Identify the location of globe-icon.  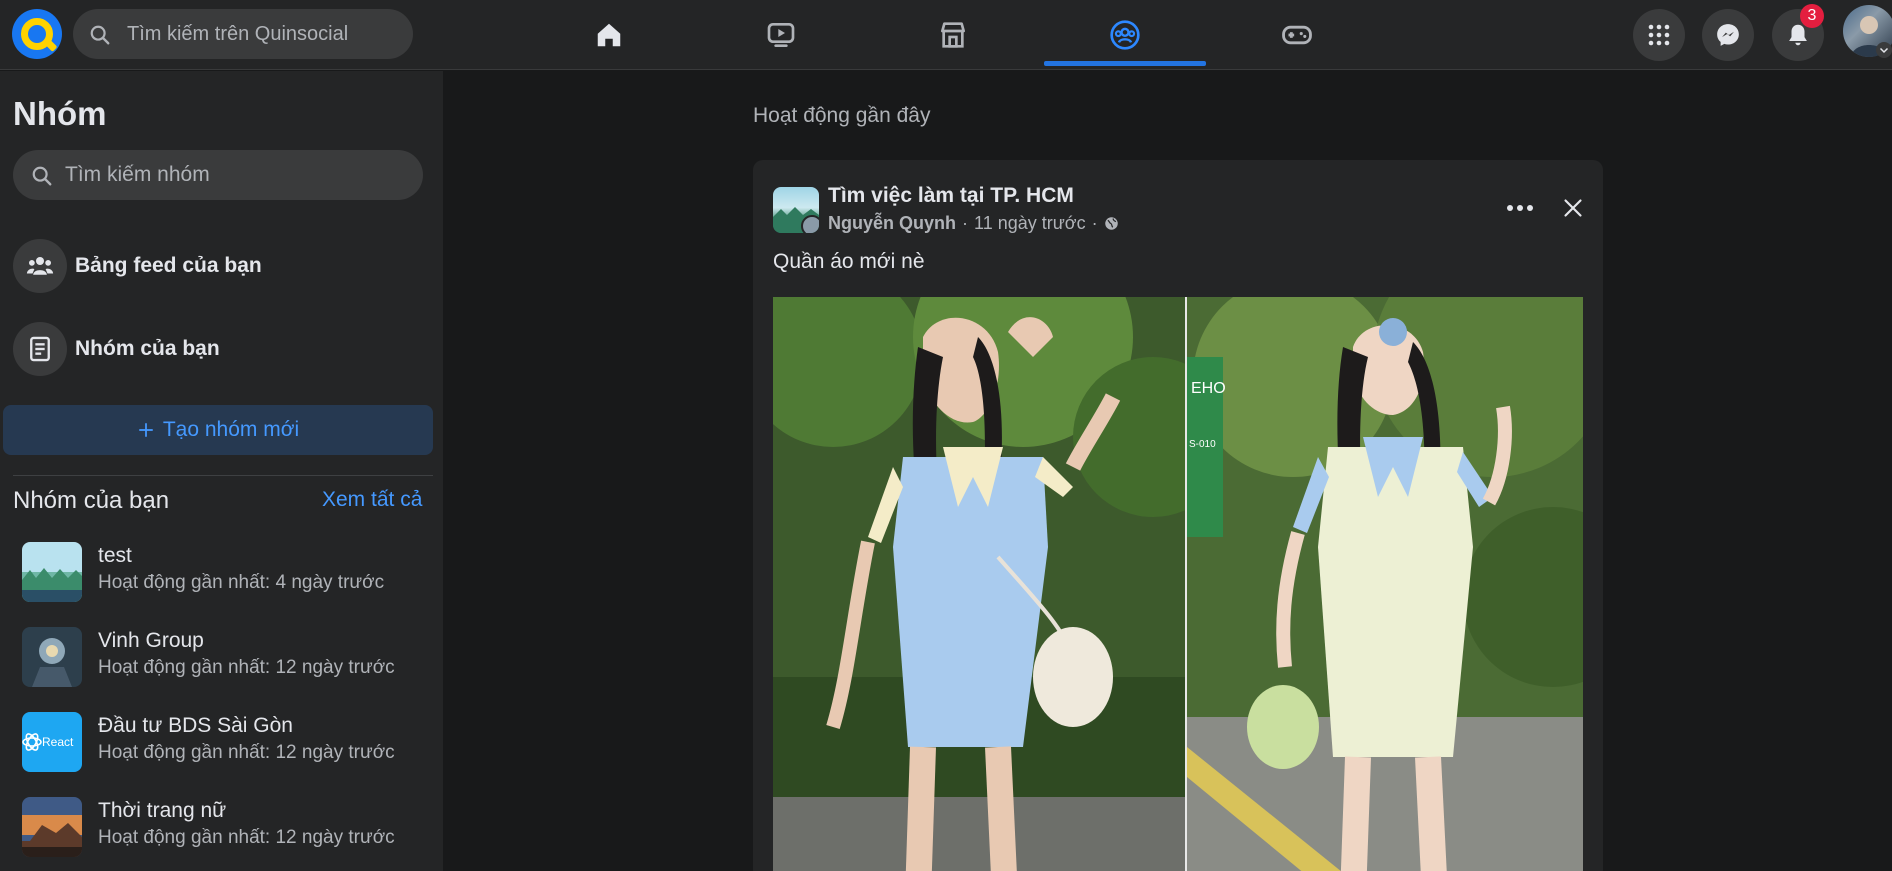
(1111, 223).